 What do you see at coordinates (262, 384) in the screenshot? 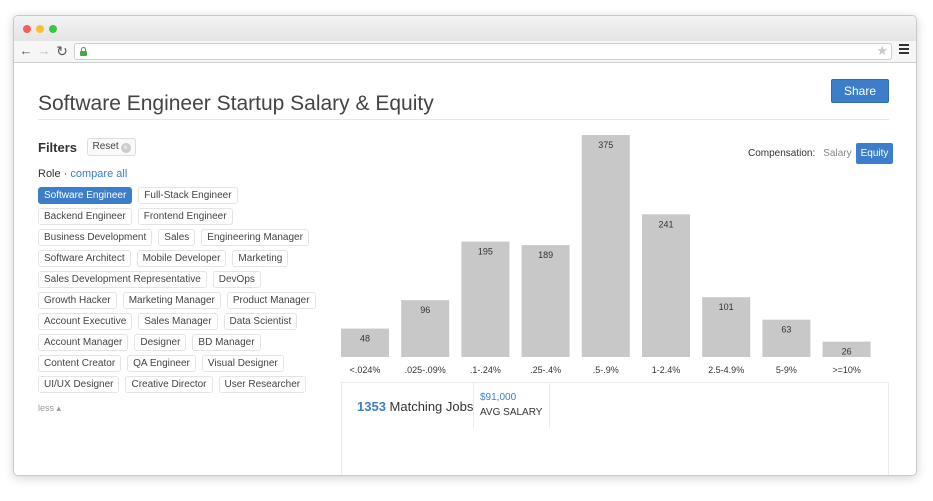
I see `role-tag: User Researcher` at bounding box center [262, 384].